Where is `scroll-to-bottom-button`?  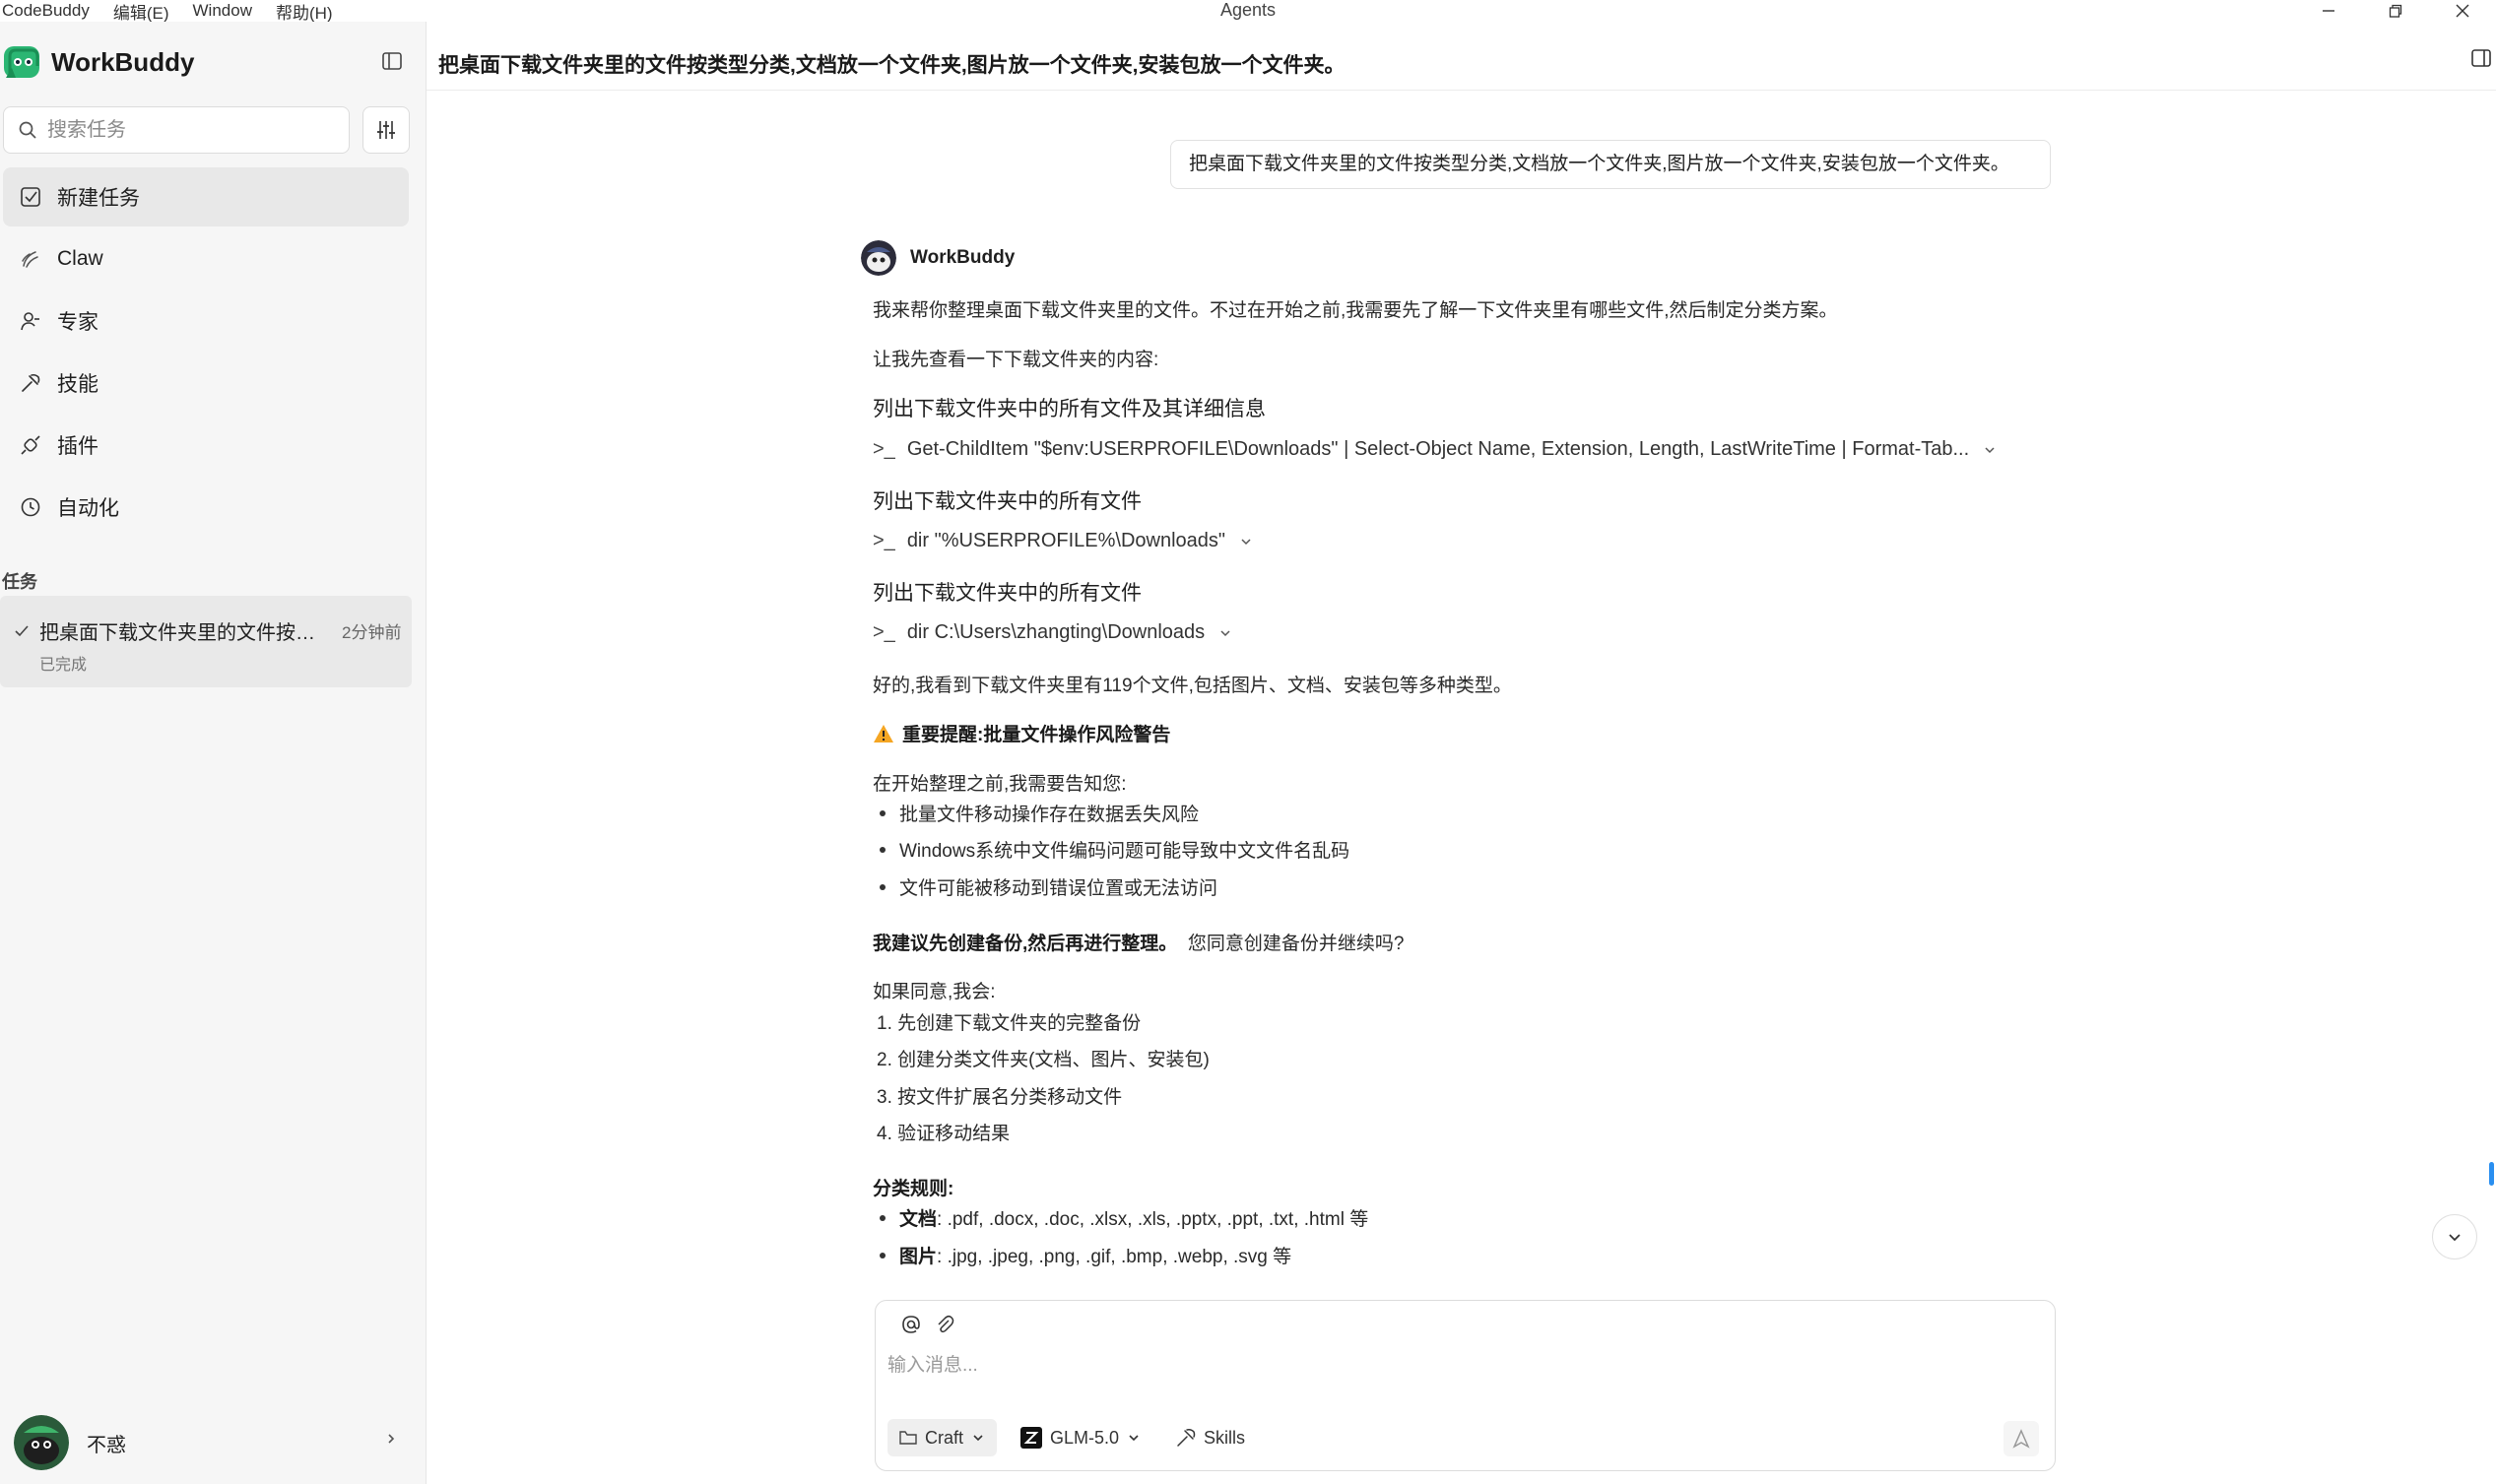
scroll-to-bottom-button is located at coordinates (2455, 1236).